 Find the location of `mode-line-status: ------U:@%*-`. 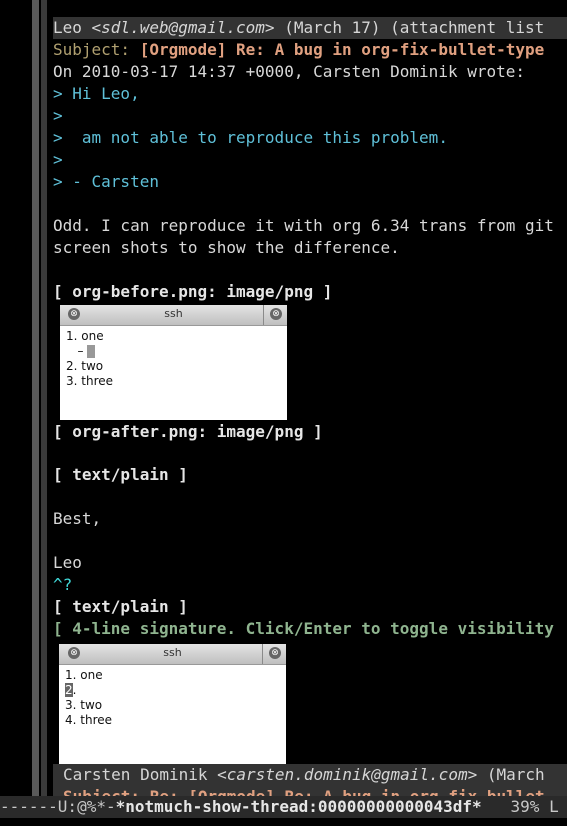

mode-line-status: ------U:@%*- is located at coordinates (58, 806).